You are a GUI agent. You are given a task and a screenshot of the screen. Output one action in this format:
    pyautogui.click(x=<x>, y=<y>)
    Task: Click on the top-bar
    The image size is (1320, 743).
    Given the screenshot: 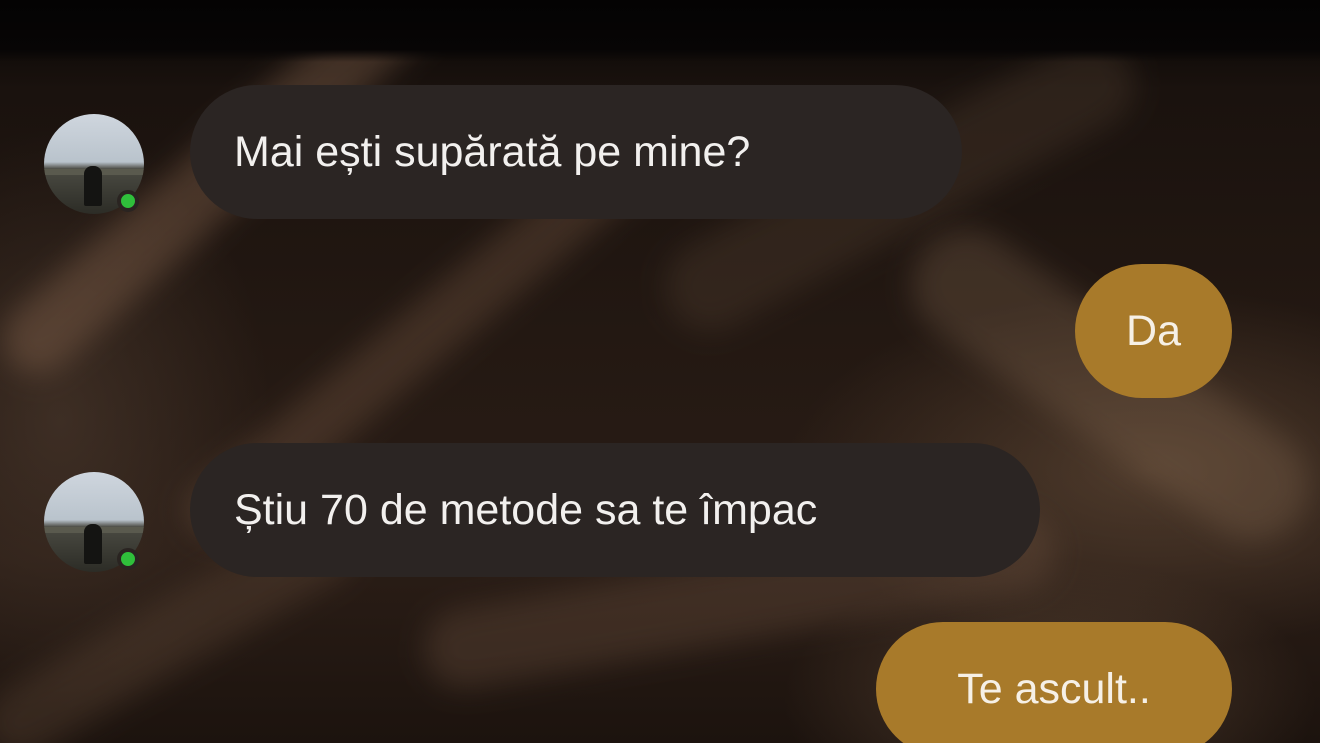 What is the action you would take?
    pyautogui.click(x=660, y=31)
    